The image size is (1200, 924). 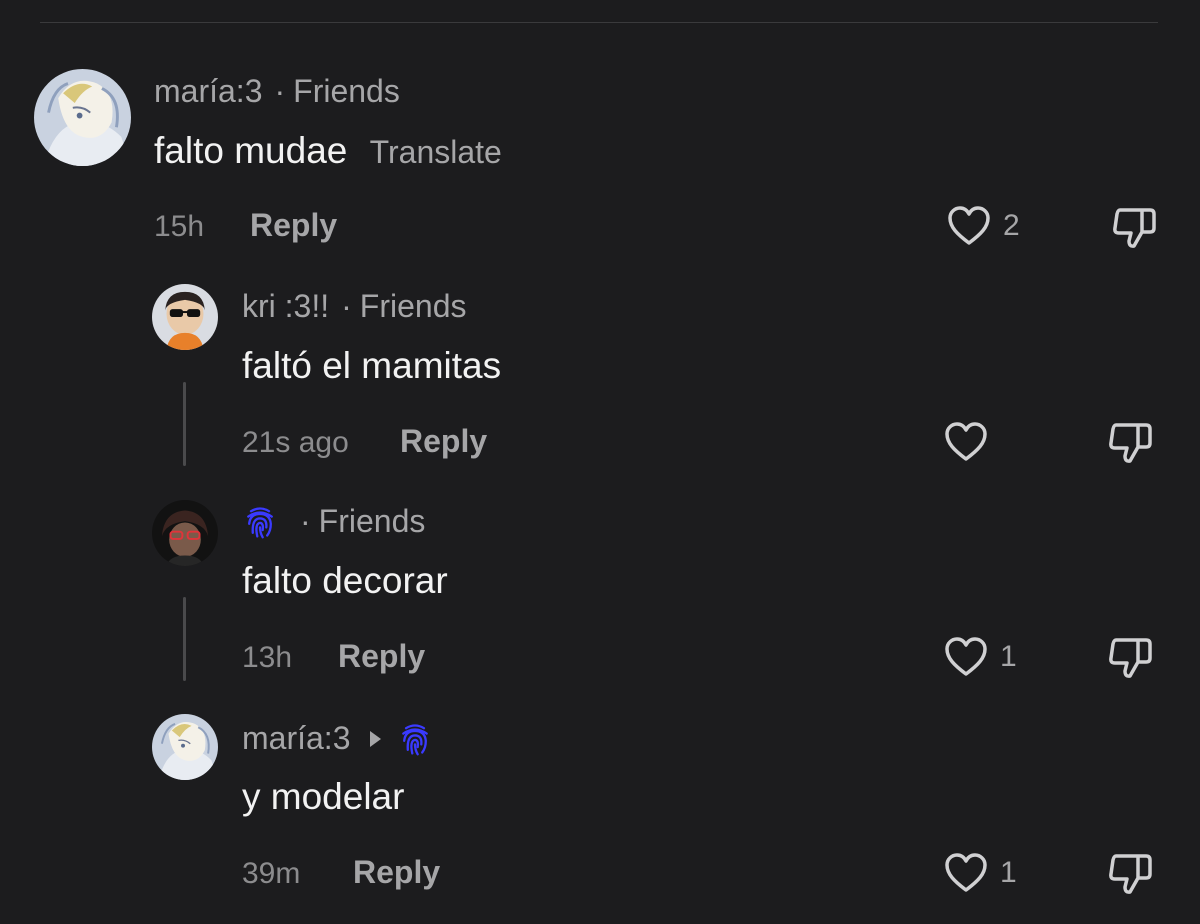 I want to click on comment-time: 13h, so click(x=267, y=657).